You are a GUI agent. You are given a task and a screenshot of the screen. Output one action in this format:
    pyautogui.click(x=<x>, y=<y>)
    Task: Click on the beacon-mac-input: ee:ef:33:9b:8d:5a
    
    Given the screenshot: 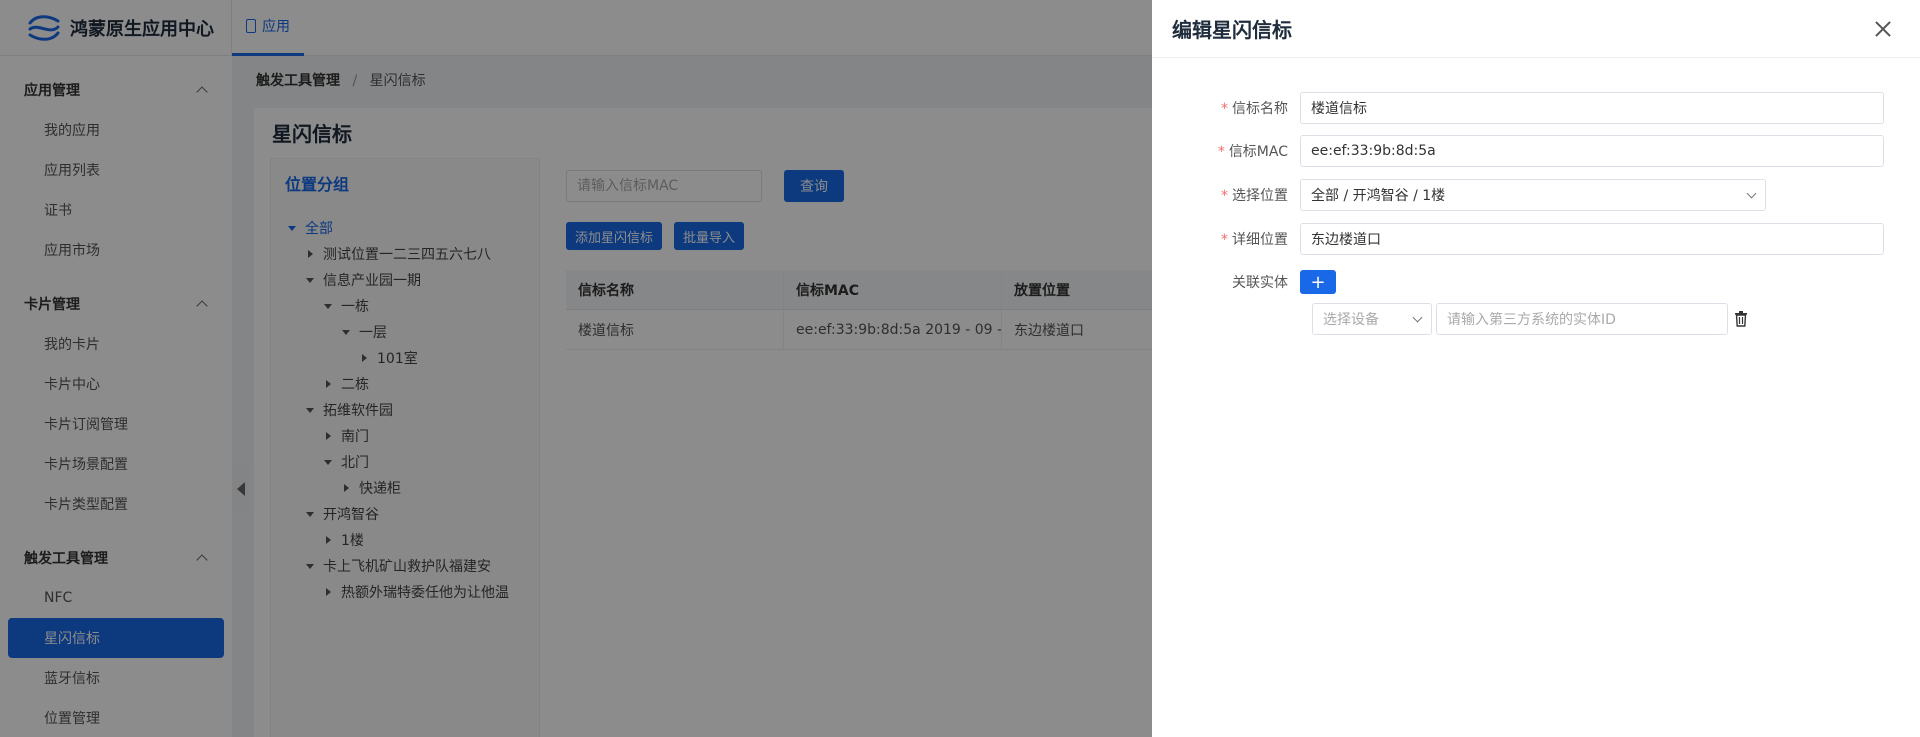 What is the action you would take?
    pyautogui.click(x=1592, y=151)
    